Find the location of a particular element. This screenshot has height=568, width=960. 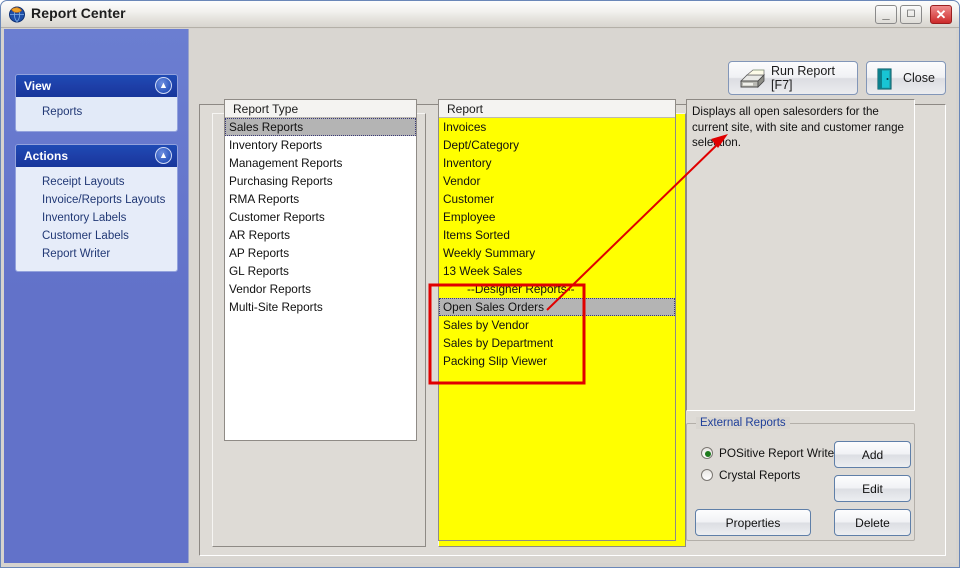

report-type-item: AR Reports is located at coordinates (320, 235).